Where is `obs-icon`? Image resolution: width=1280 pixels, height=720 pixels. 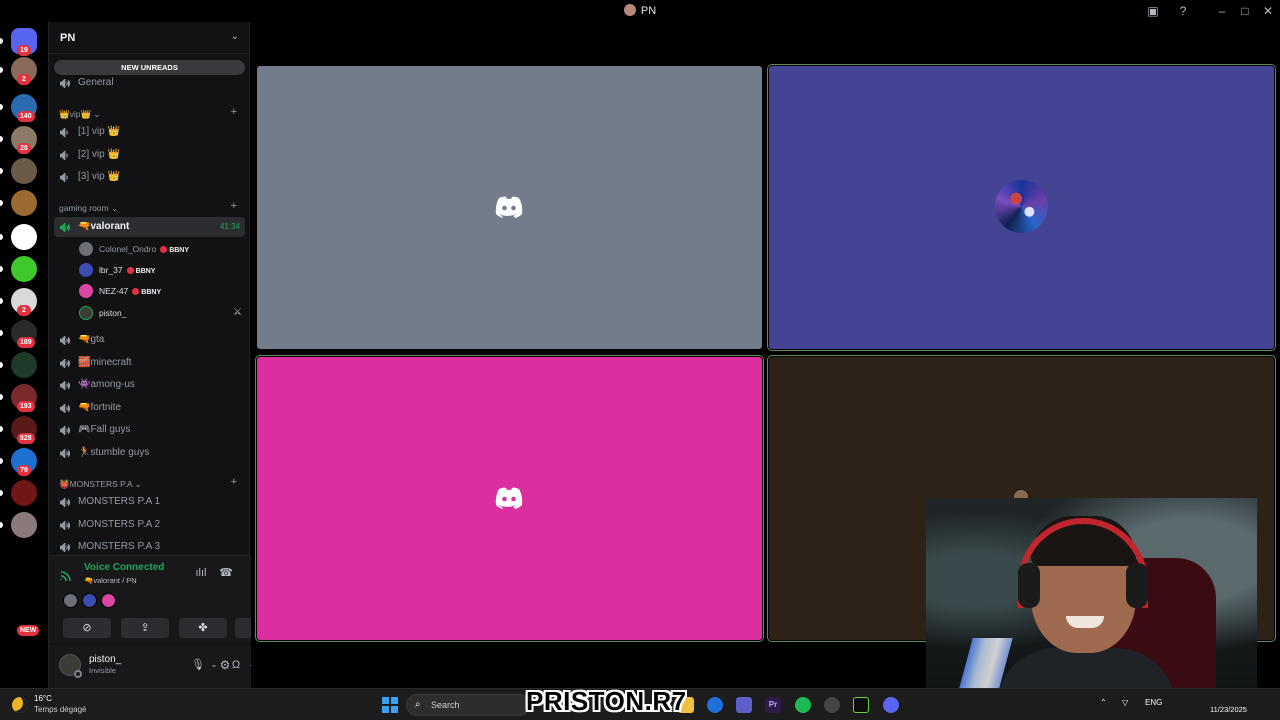
obs-icon is located at coordinates (832, 705).